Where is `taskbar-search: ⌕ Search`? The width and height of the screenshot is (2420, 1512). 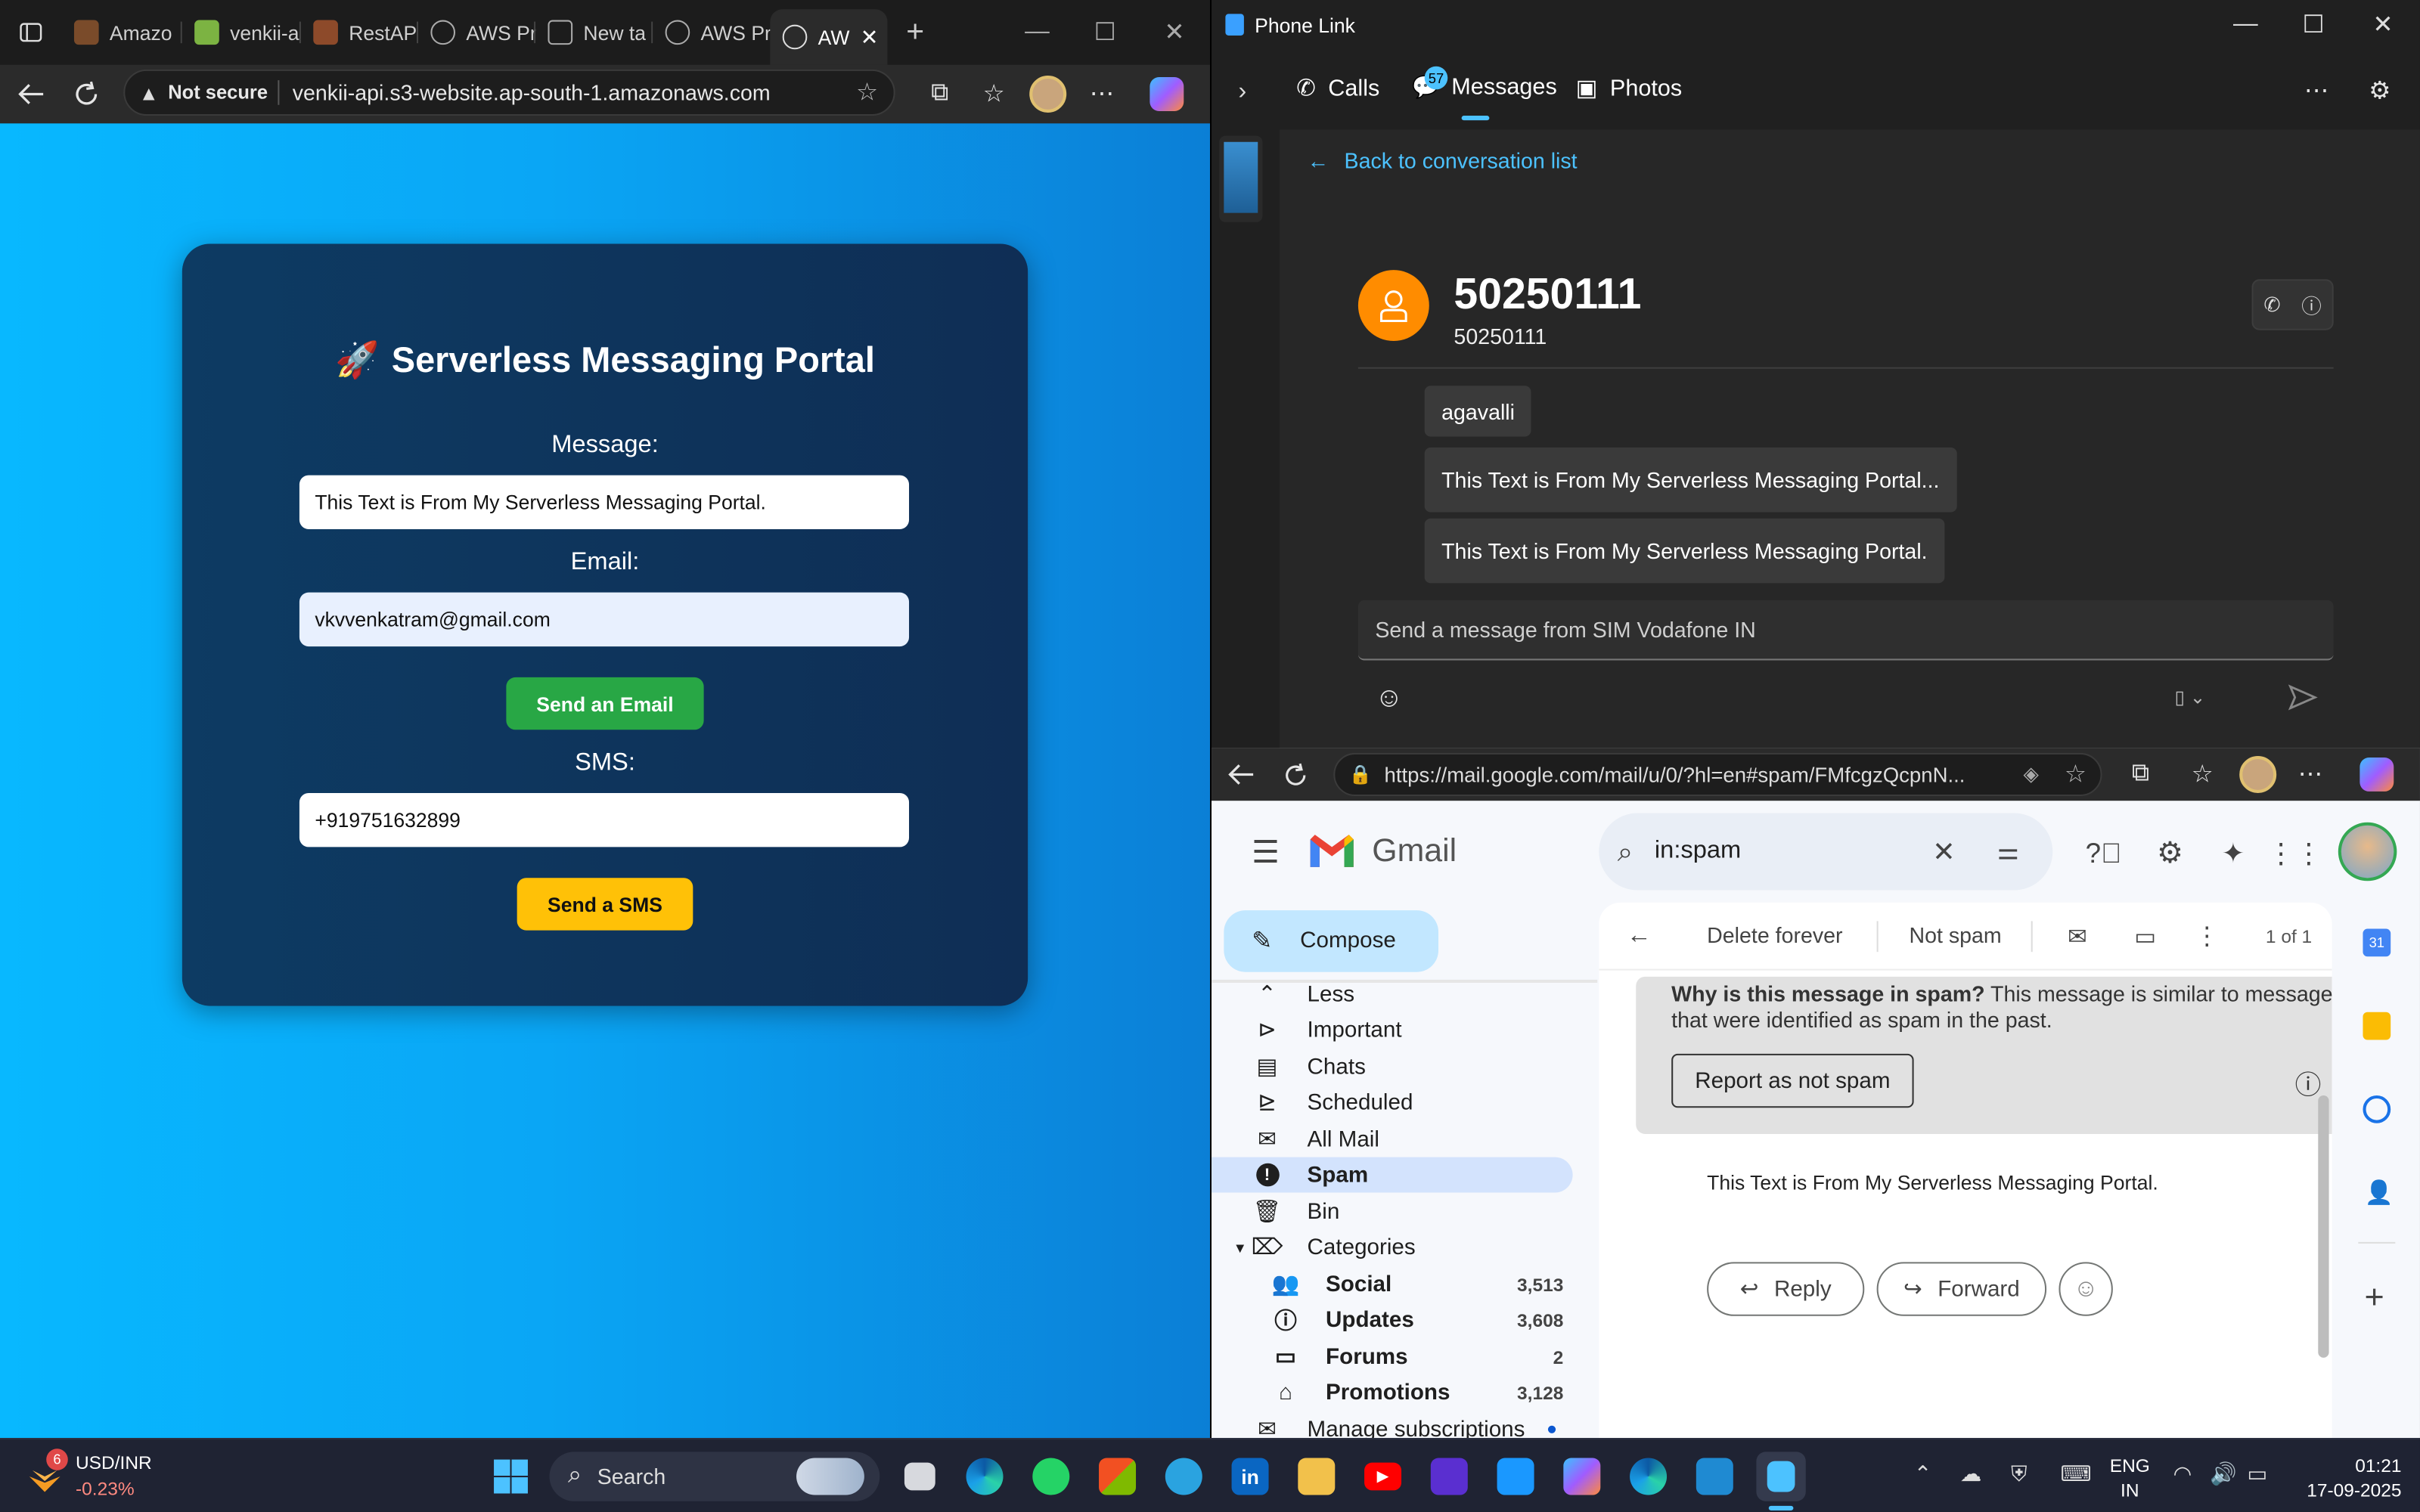
taskbar-search: ⌕ Search is located at coordinates (714, 1476).